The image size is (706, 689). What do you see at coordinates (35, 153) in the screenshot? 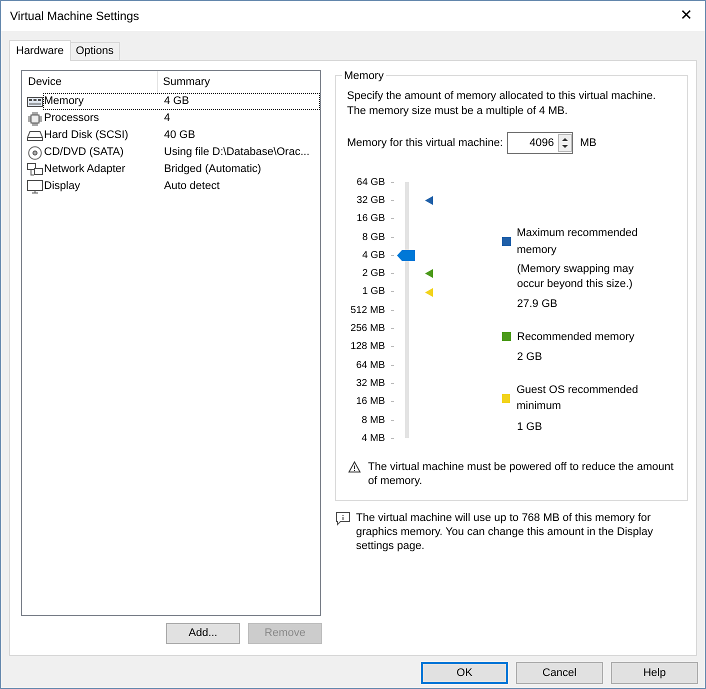
I see `disc-icon` at bounding box center [35, 153].